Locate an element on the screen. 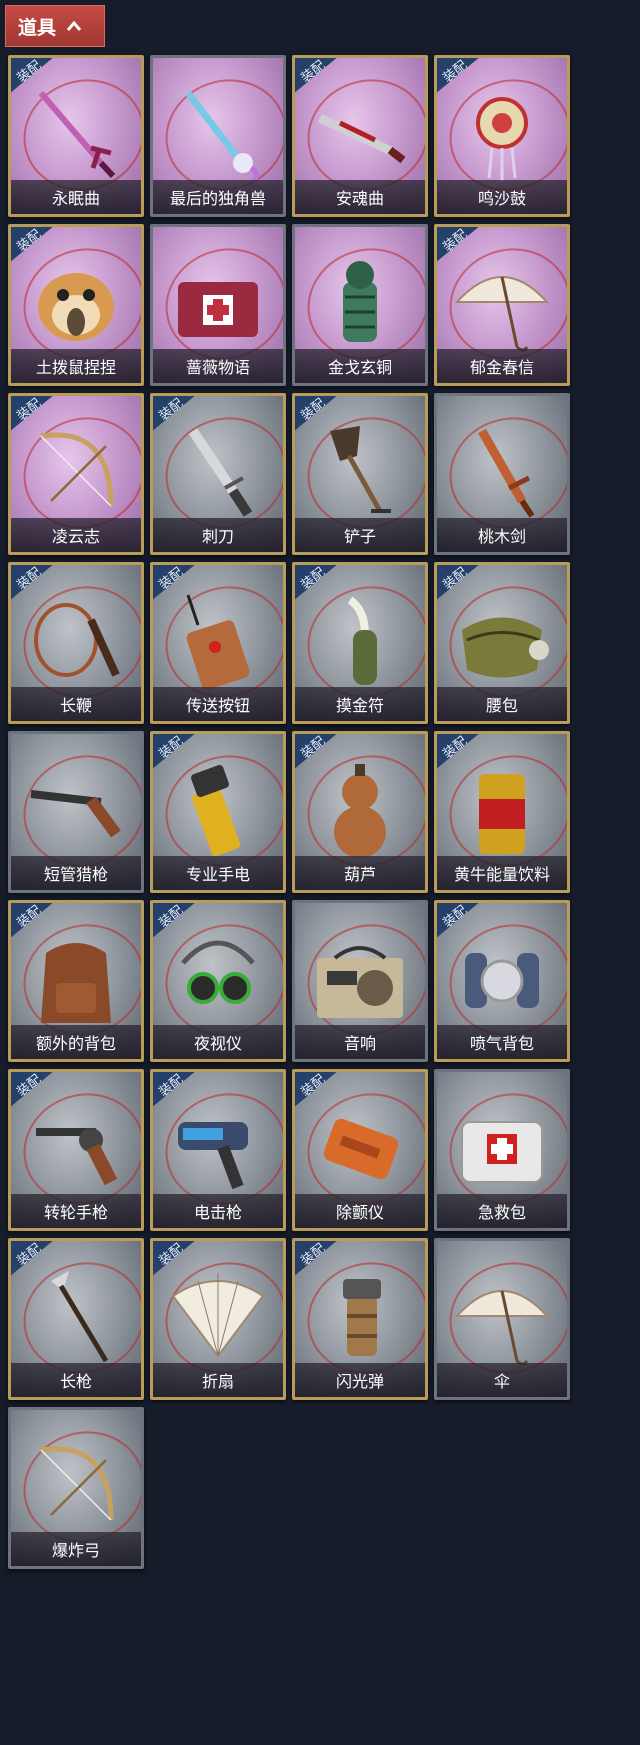 This screenshot has height=1745, width=640. grenade-icon is located at coordinates (360, 302).